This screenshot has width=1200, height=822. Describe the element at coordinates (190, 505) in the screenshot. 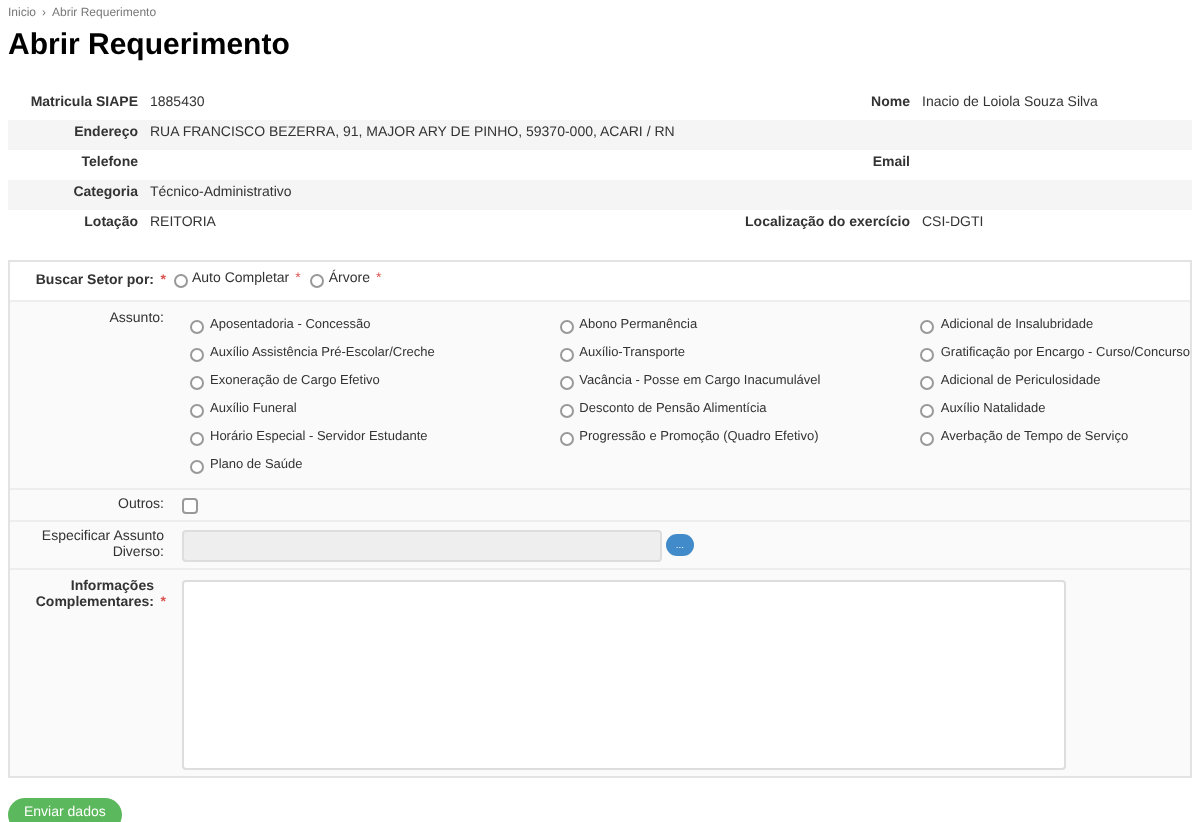

I see `checkbox` at that location.